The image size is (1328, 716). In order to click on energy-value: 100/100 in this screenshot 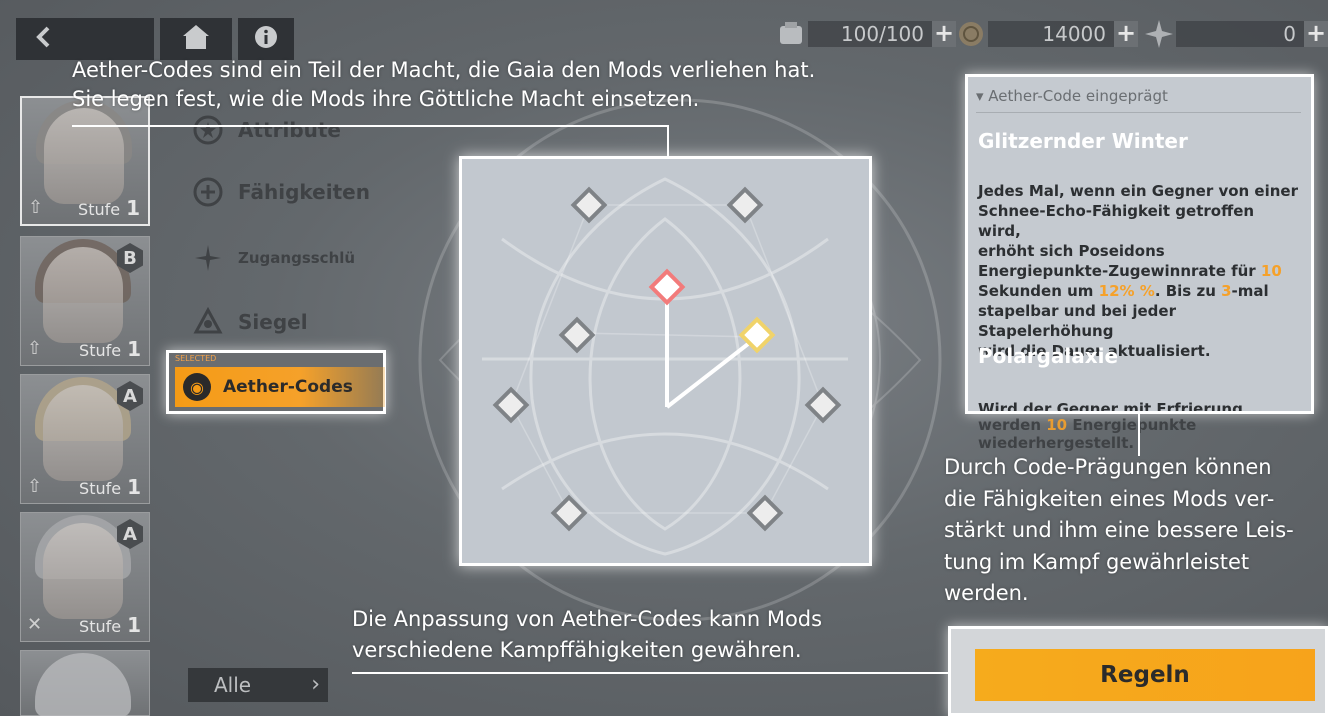, I will do `click(870, 34)`.